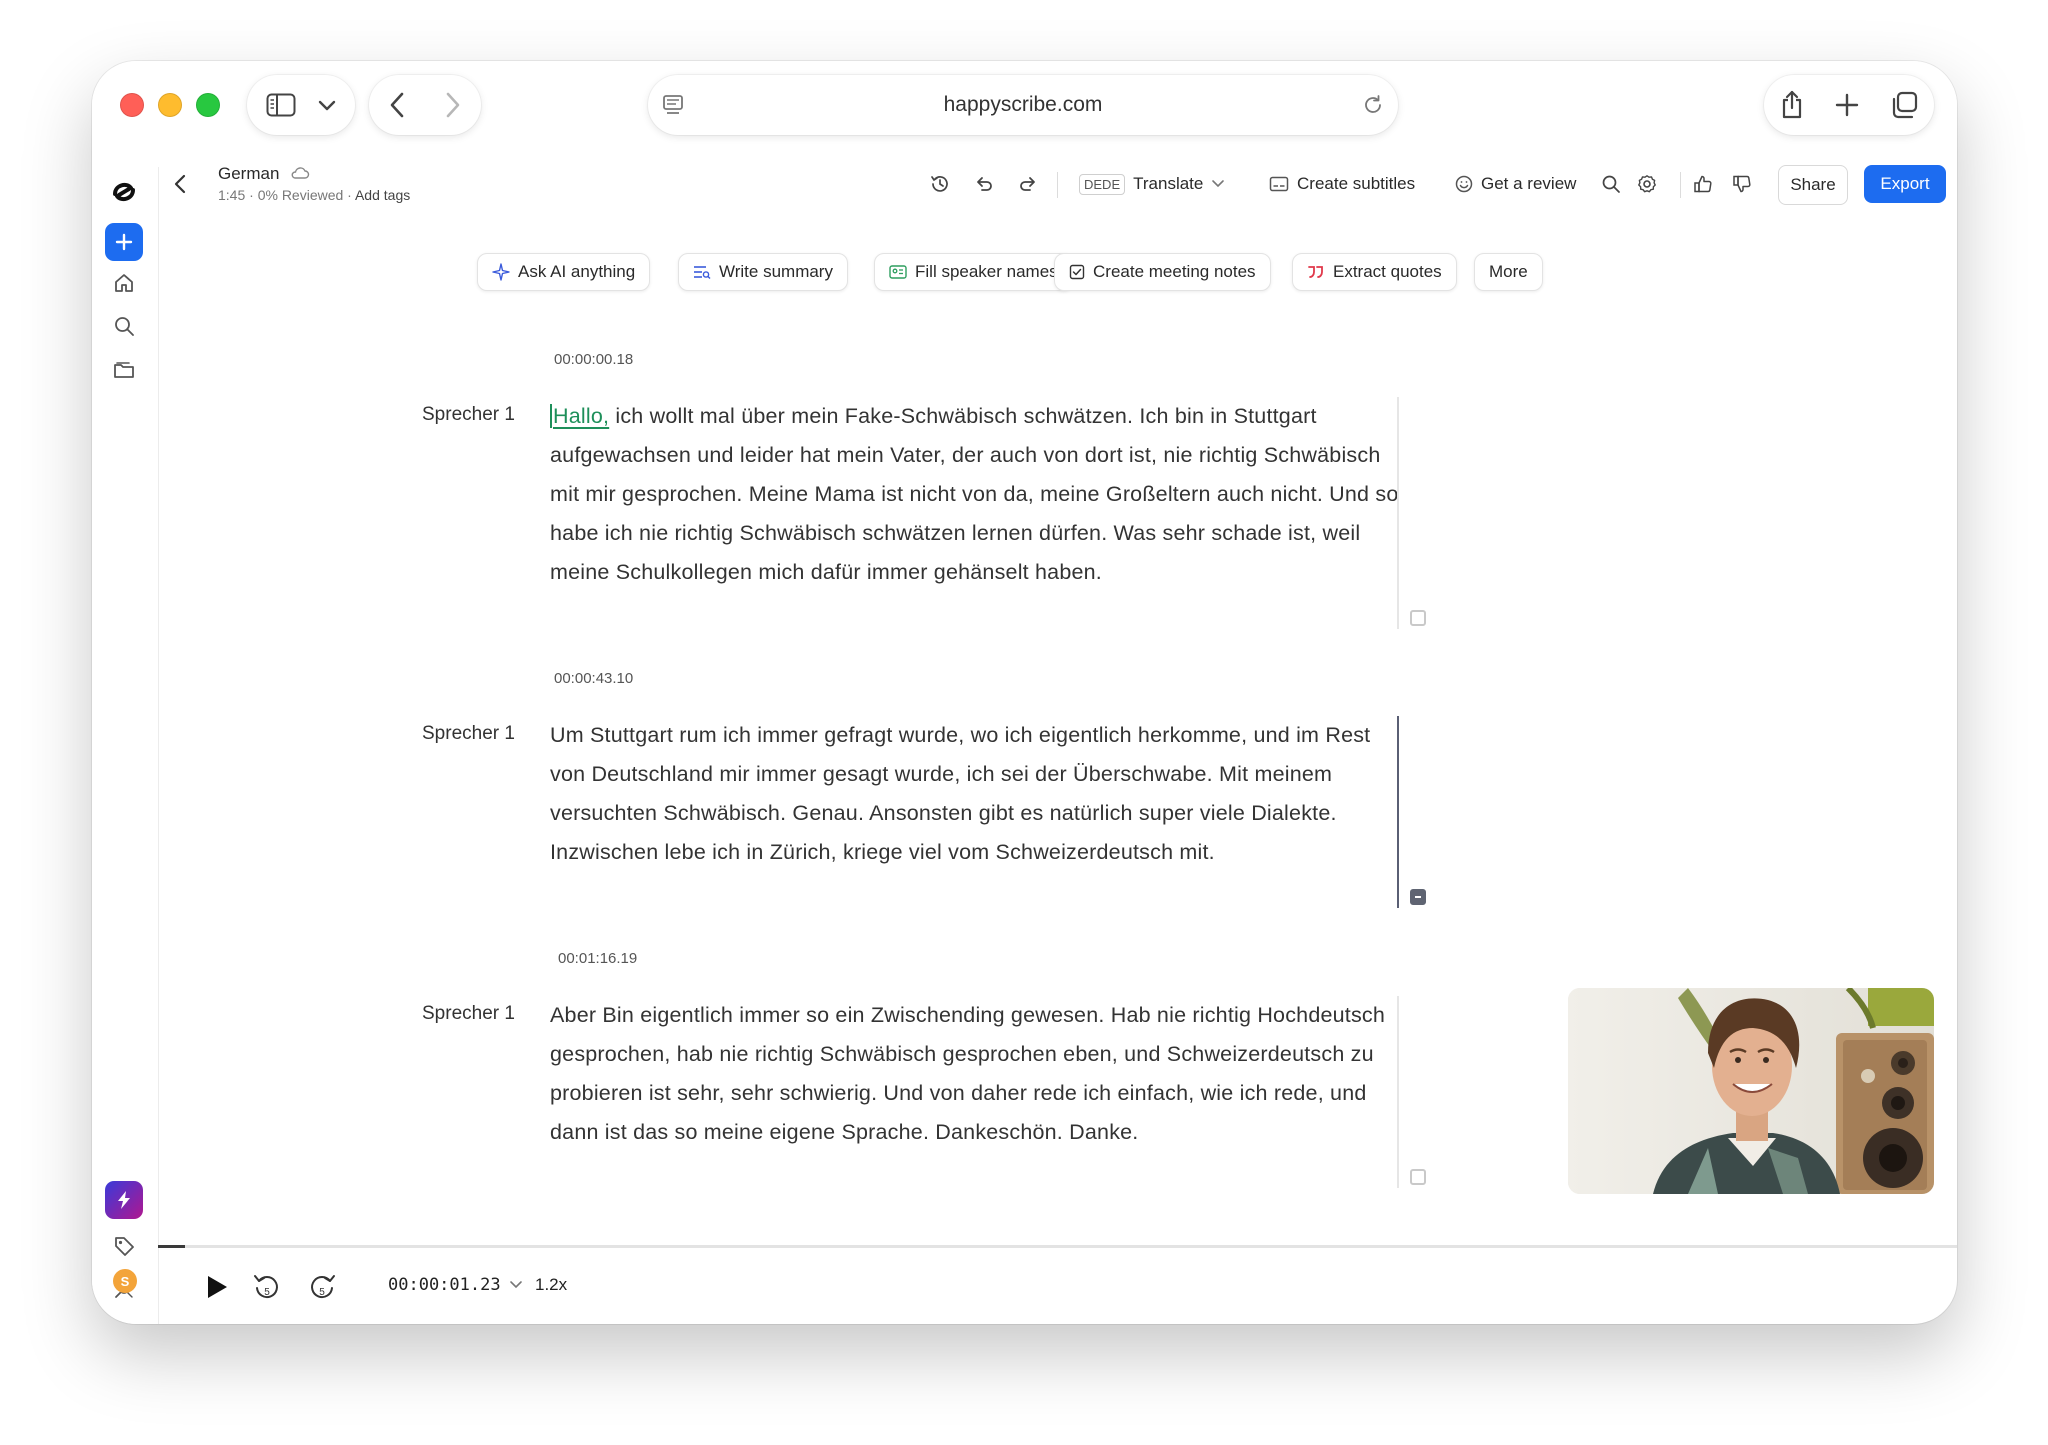 Image resolution: width=2048 pixels, height=1445 pixels. I want to click on ask-ai-button: Ask AI anything, so click(564, 272).